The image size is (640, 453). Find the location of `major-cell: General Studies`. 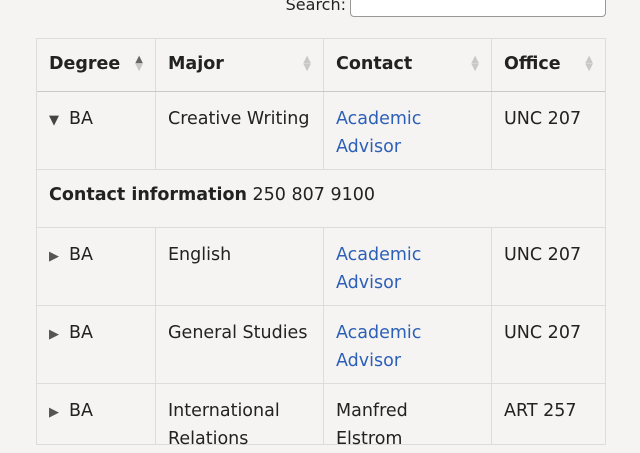

major-cell: General Studies is located at coordinates (240, 344).